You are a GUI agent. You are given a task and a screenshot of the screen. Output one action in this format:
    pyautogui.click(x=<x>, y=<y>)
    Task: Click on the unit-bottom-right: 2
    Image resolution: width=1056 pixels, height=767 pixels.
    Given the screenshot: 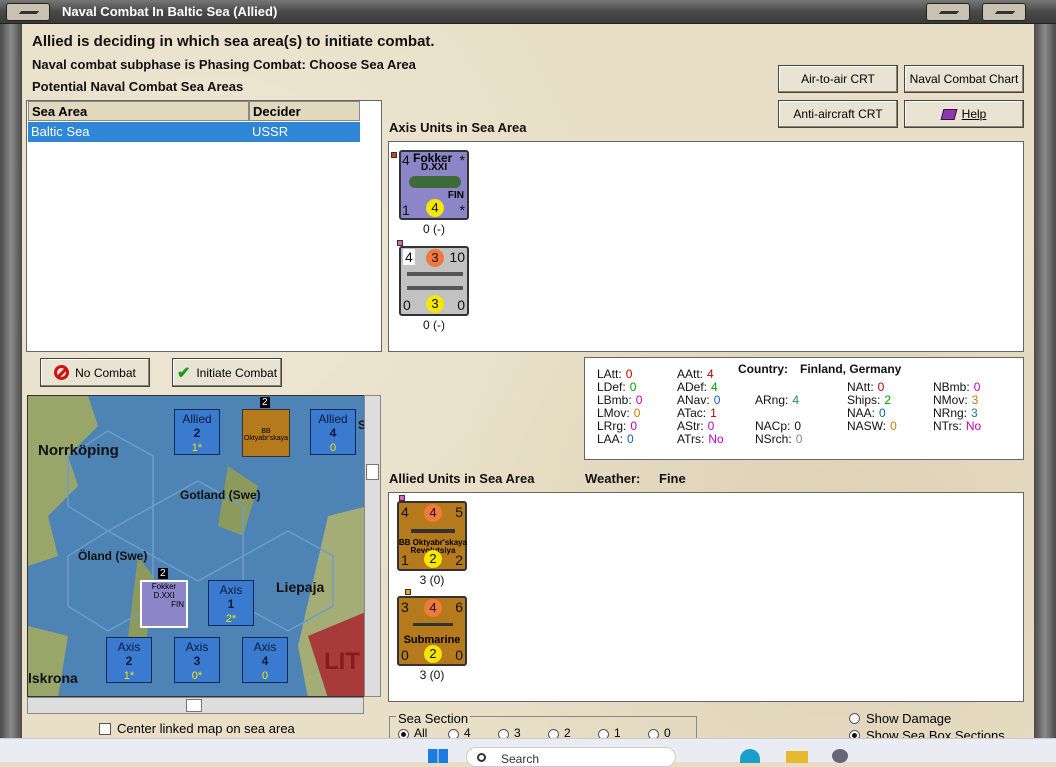 What is the action you would take?
    pyautogui.click(x=459, y=560)
    